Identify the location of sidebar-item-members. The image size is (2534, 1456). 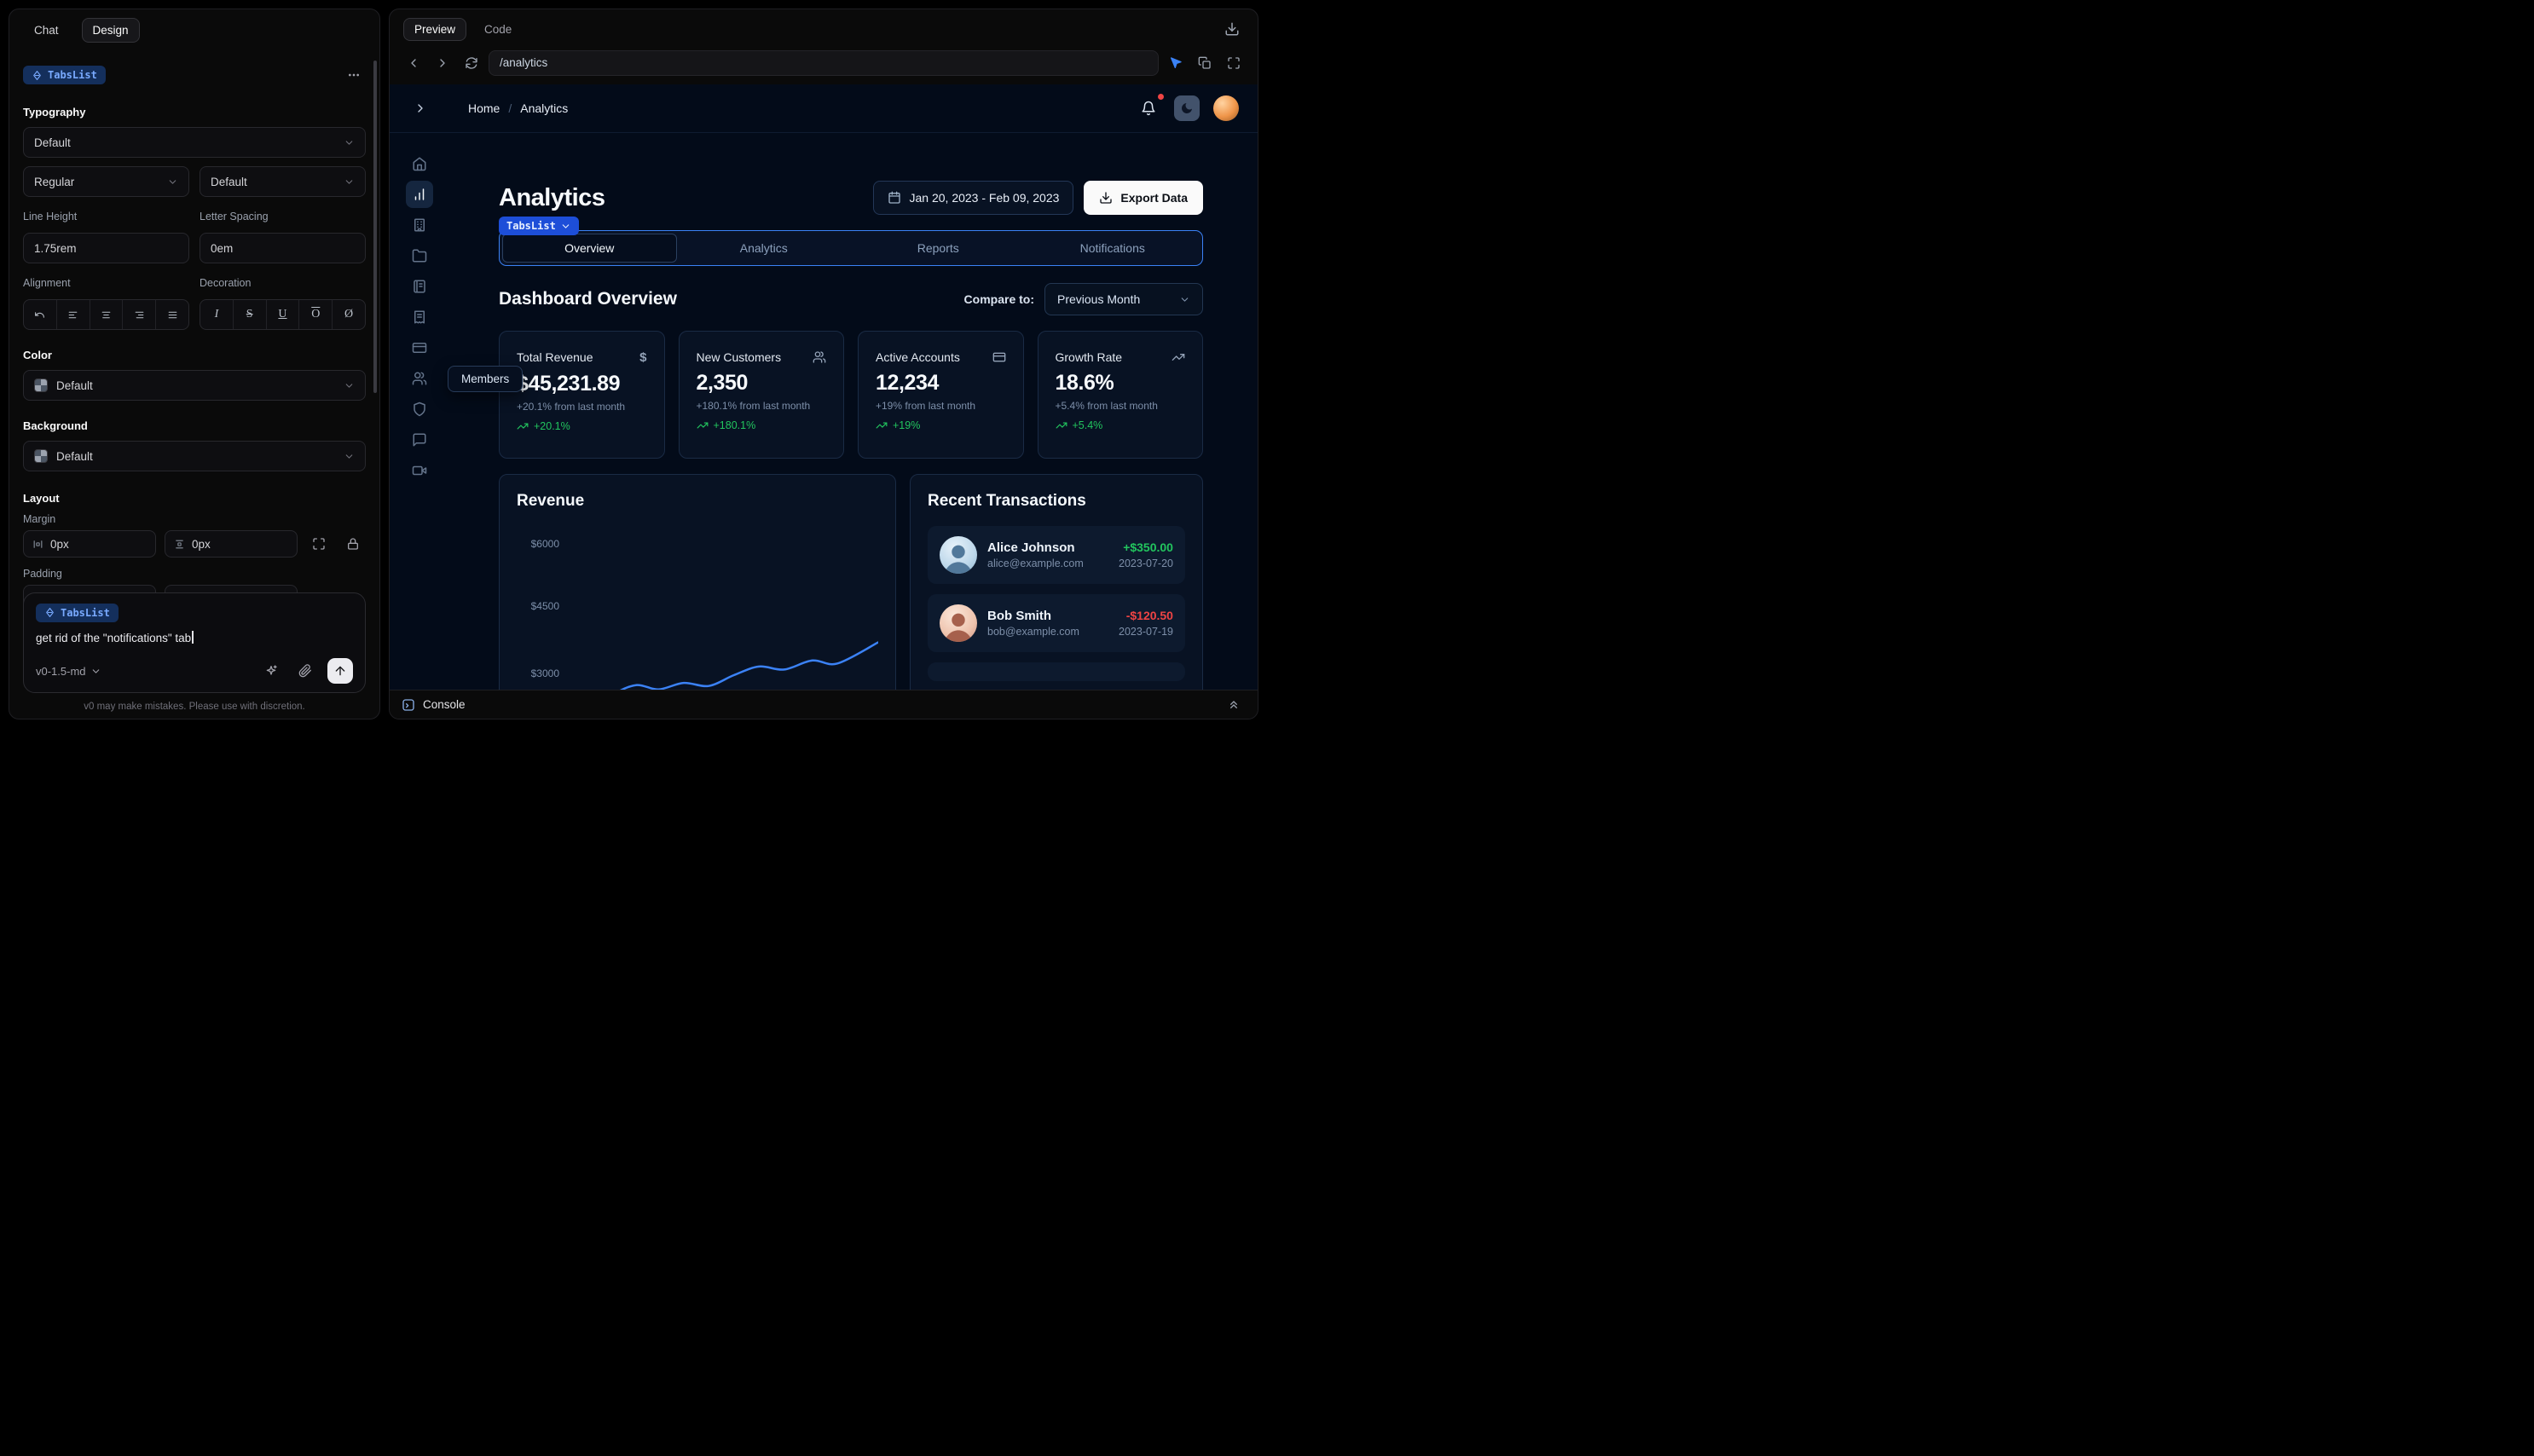
(419, 378).